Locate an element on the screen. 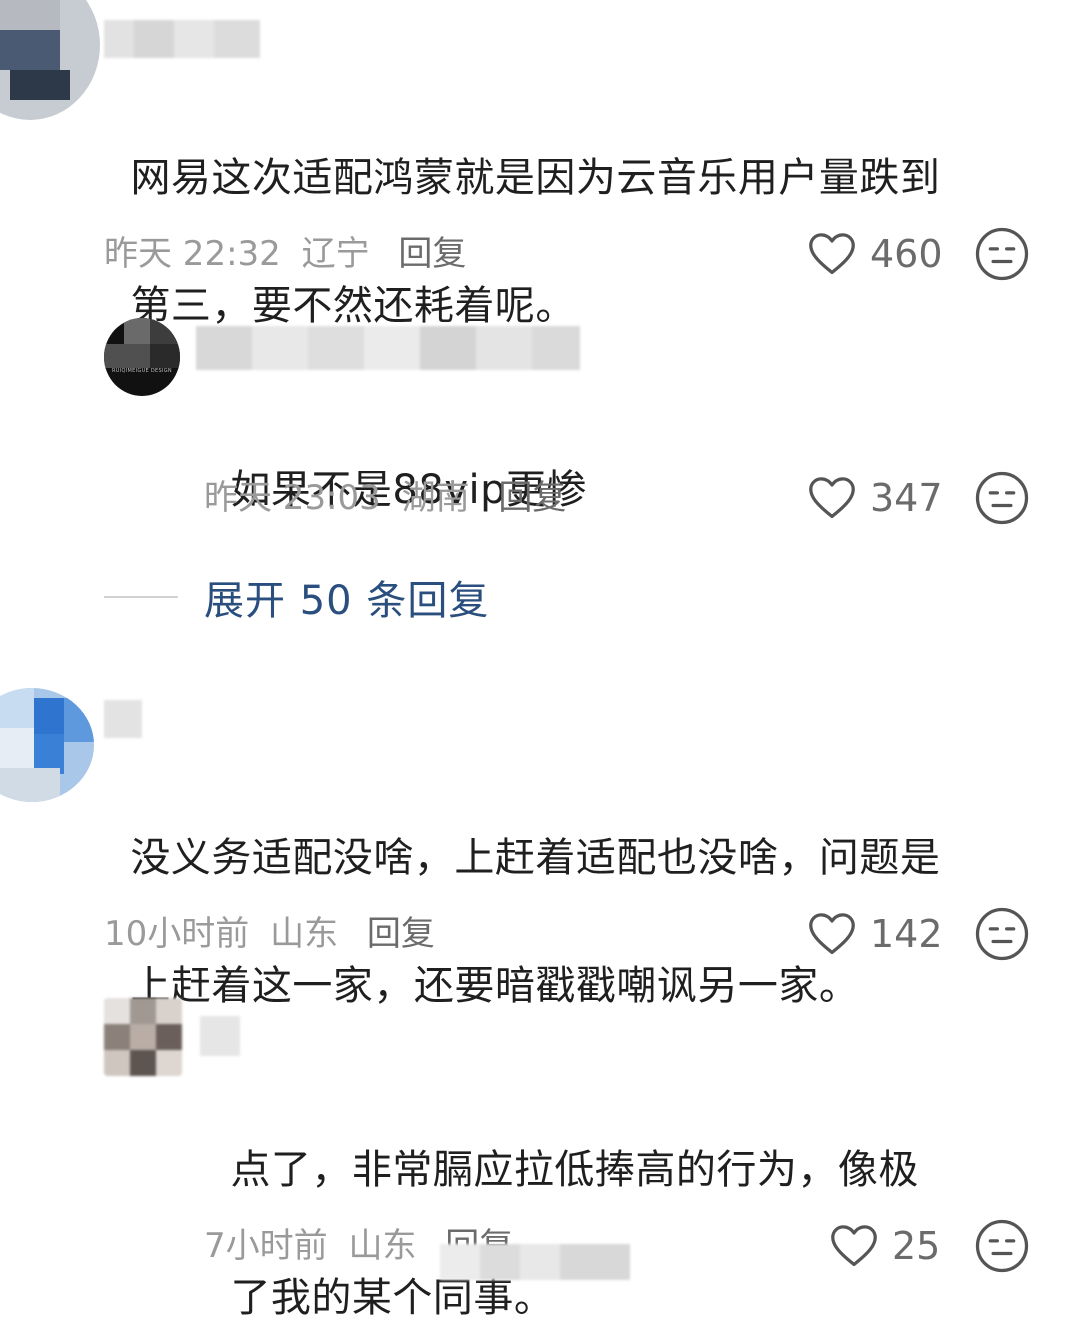 The image size is (1080, 1330). like-button: 460 is located at coordinates (874, 254).